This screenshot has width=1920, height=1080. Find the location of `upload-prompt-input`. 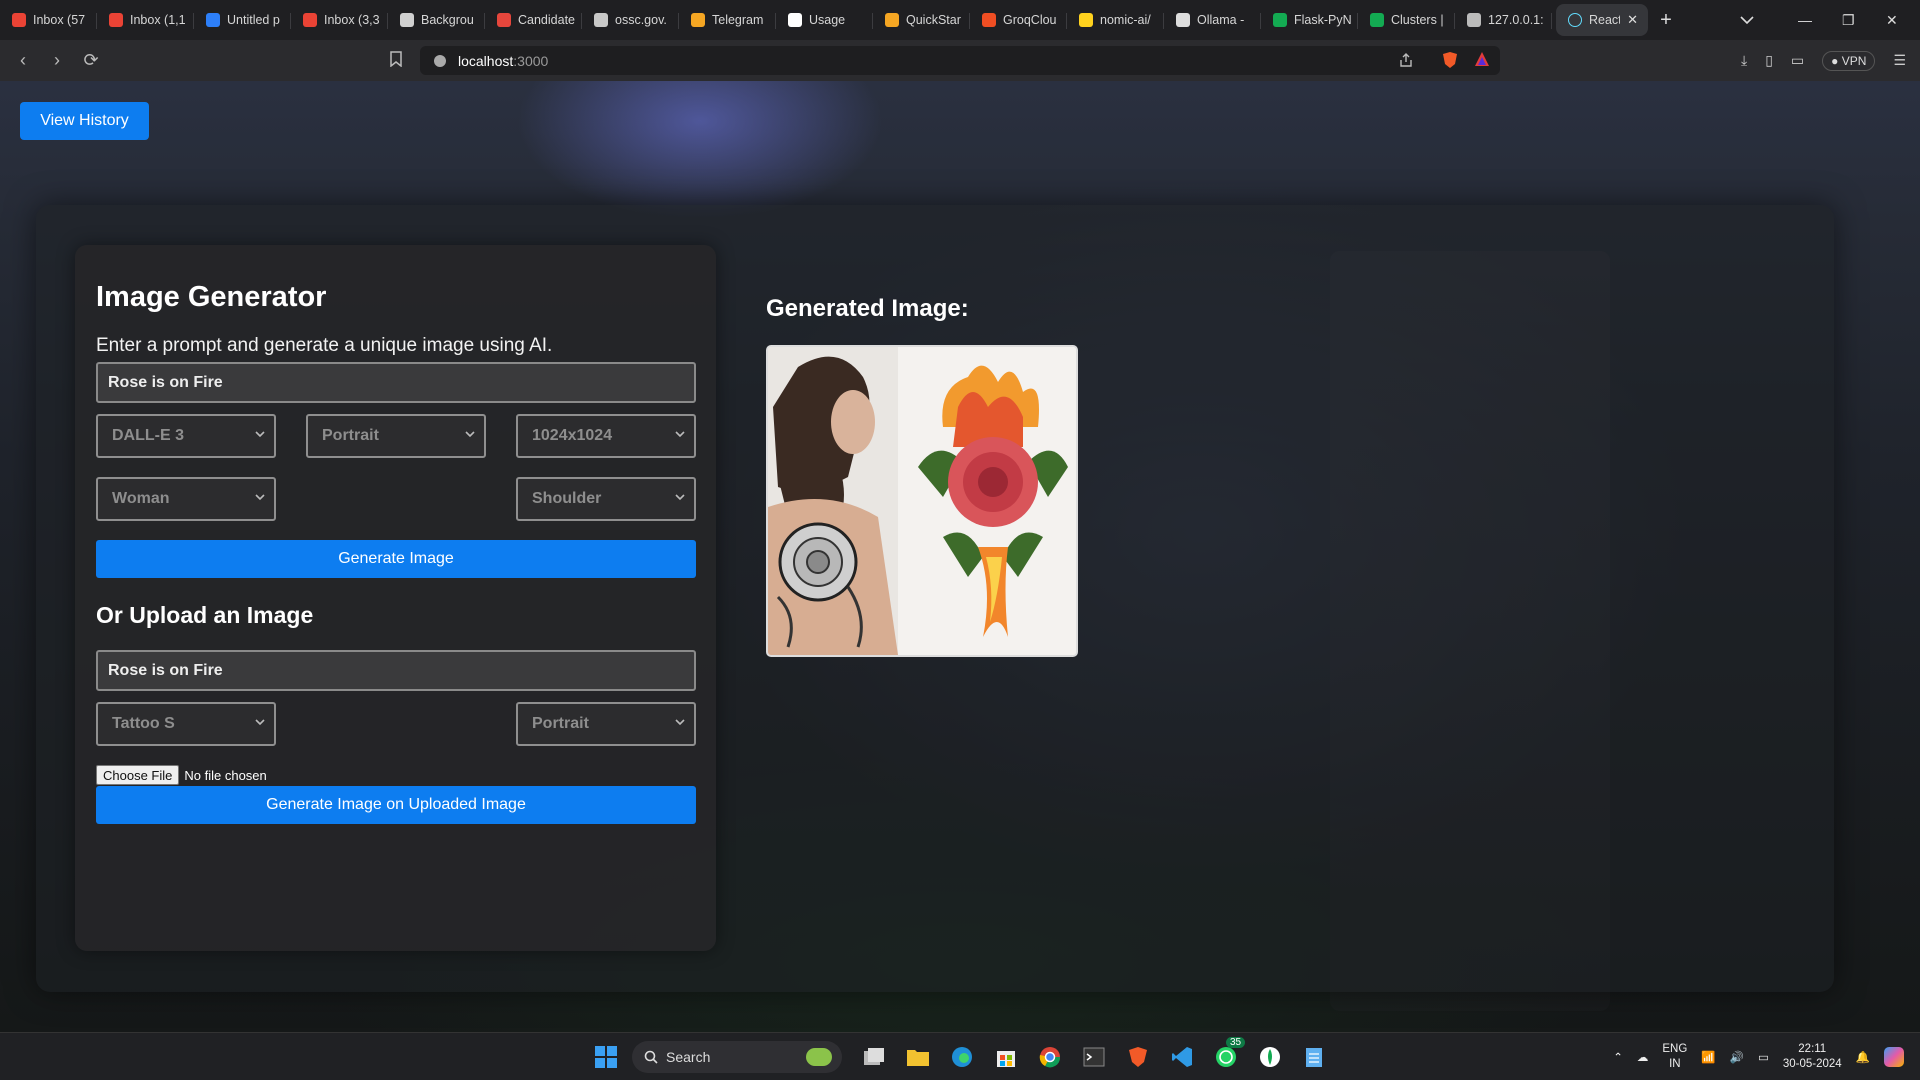

upload-prompt-input is located at coordinates (396, 670).